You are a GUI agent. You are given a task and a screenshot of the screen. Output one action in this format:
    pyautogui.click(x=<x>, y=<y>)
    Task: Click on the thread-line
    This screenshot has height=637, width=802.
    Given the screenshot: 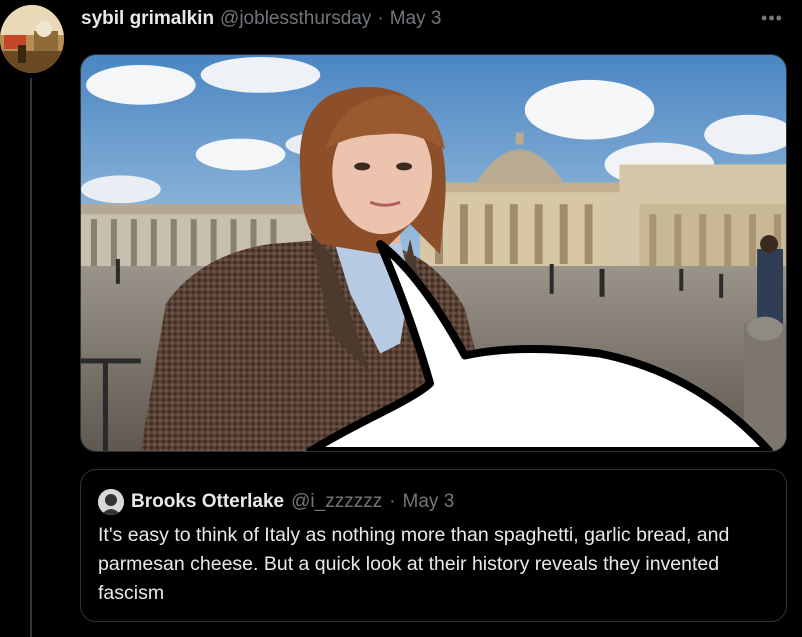 What is the action you would take?
    pyautogui.click(x=31, y=357)
    